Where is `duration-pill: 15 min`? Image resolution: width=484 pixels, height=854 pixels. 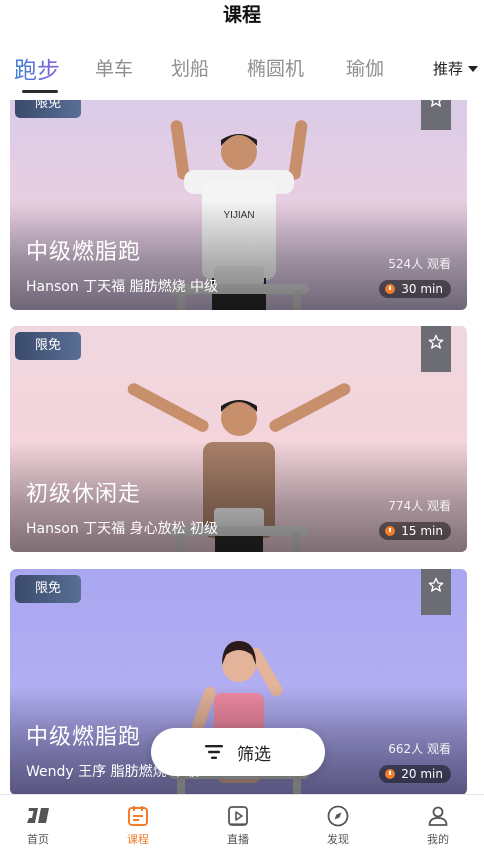 duration-pill: 15 min is located at coordinates (415, 531).